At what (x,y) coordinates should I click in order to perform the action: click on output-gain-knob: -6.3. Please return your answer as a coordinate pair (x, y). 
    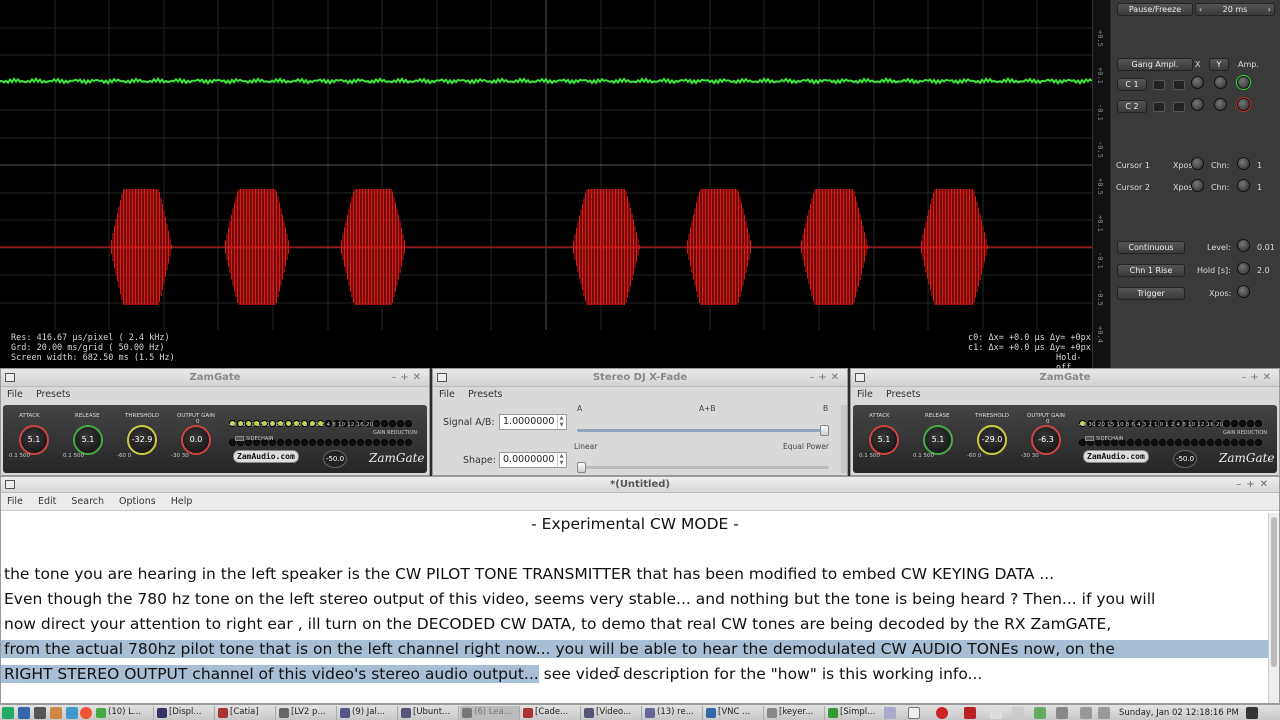
    Looking at the image, I should click on (1046, 440).